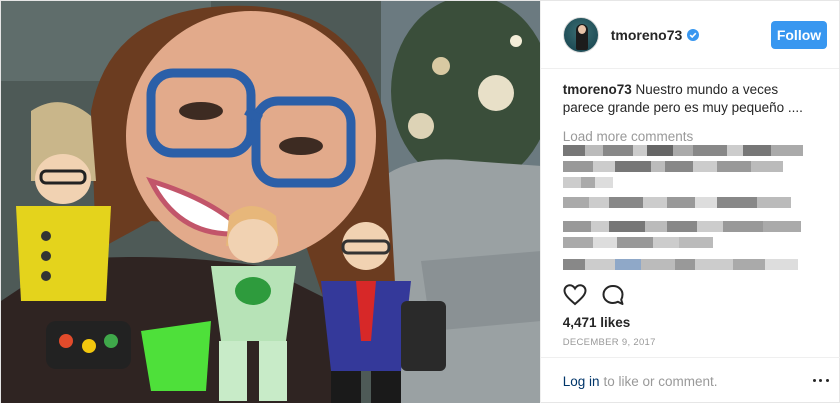  What do you see at coordinates (597, 322) in the screenshot?
I see `likes-count: 4,471 likes` at bounding box center [597, 322].